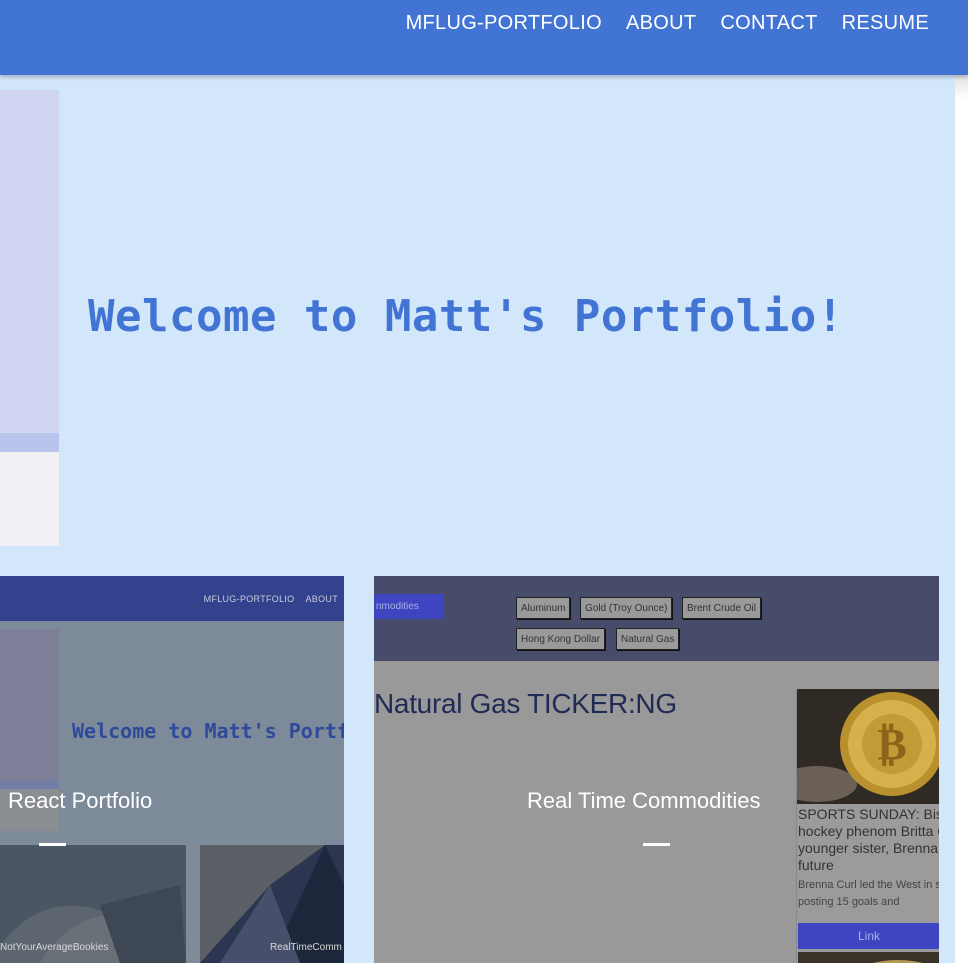 The image size is (968, 963). What do you see at coordinates (543, 608) in the screenshot?
I see `preview-chip: Aluminum` at bounding box center [543, 608].